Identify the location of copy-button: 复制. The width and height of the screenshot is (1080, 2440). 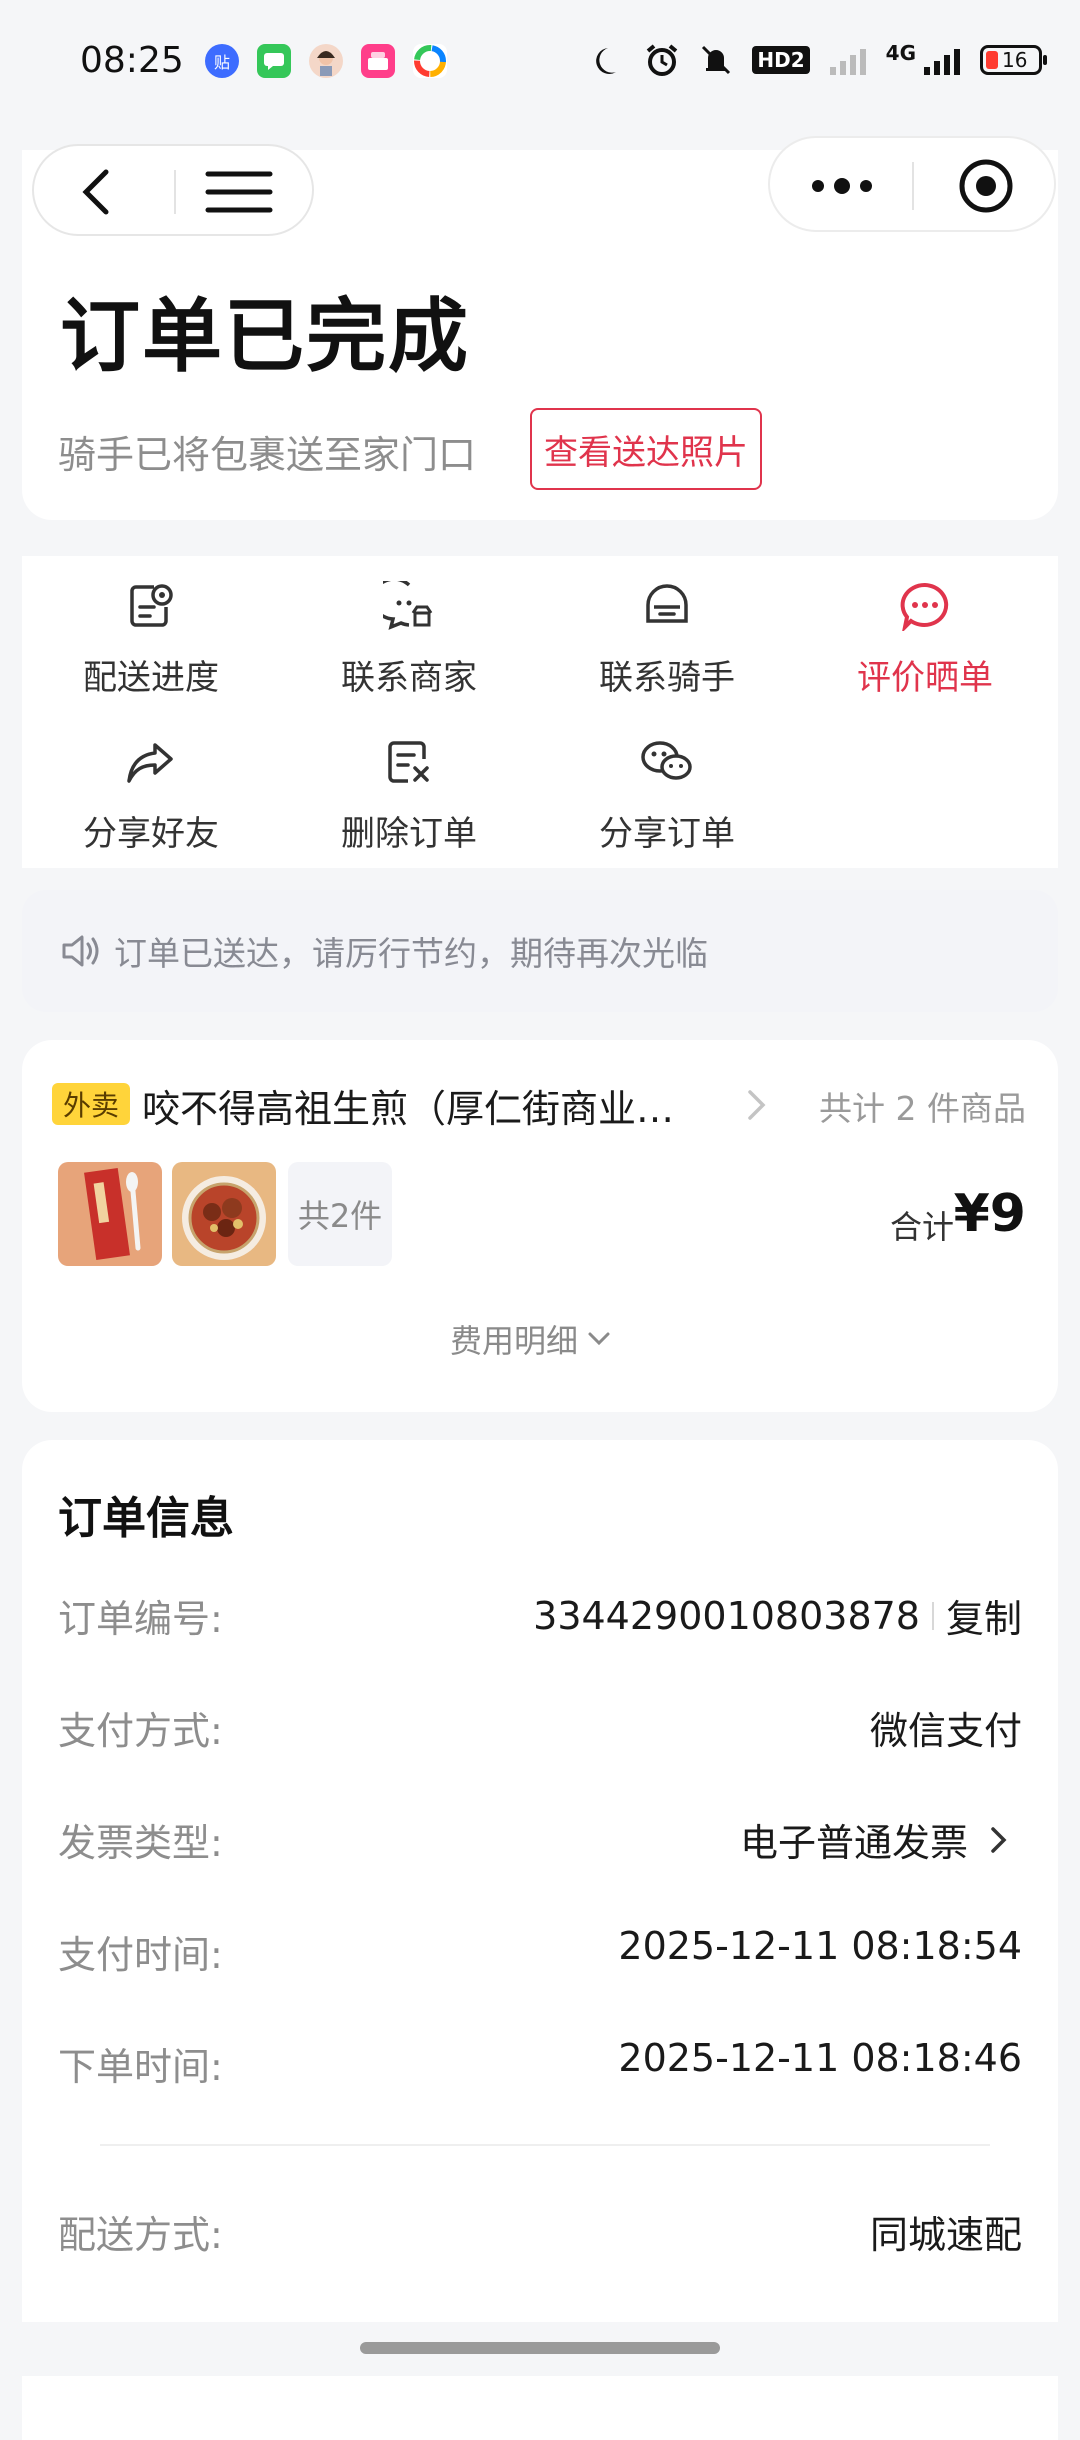
(984, 1615).